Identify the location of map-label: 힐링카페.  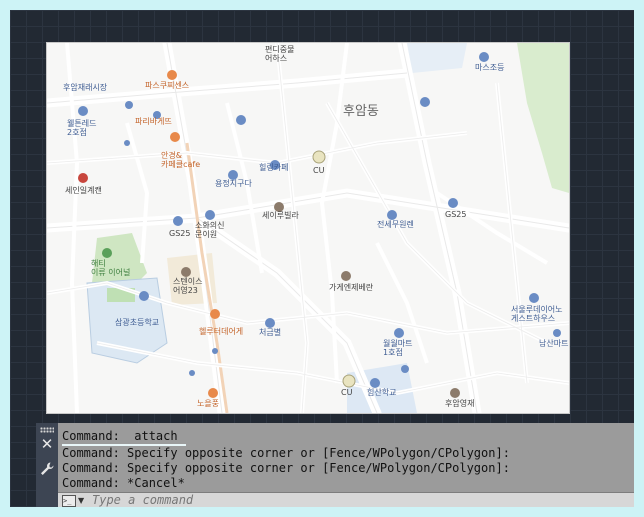
(274, 167).